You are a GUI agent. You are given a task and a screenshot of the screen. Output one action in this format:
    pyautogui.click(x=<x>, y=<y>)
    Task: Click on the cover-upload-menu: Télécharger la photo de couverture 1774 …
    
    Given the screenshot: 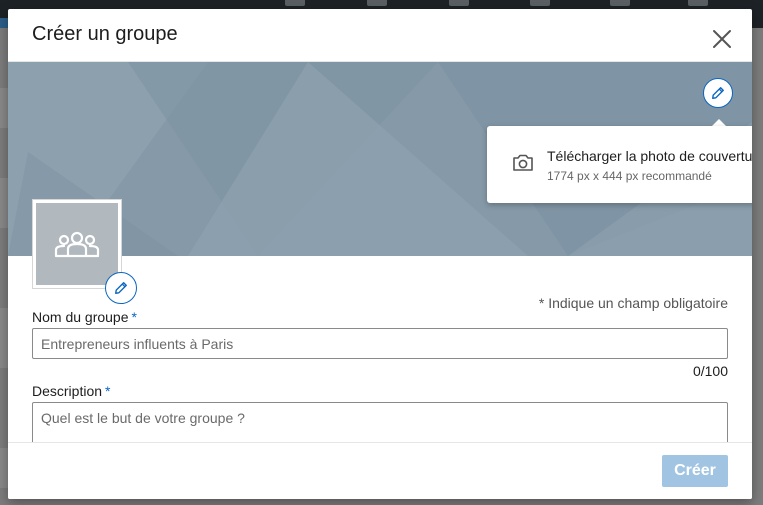 What is the action you would take?
    pyautogui.click(x=619, y=164)
    